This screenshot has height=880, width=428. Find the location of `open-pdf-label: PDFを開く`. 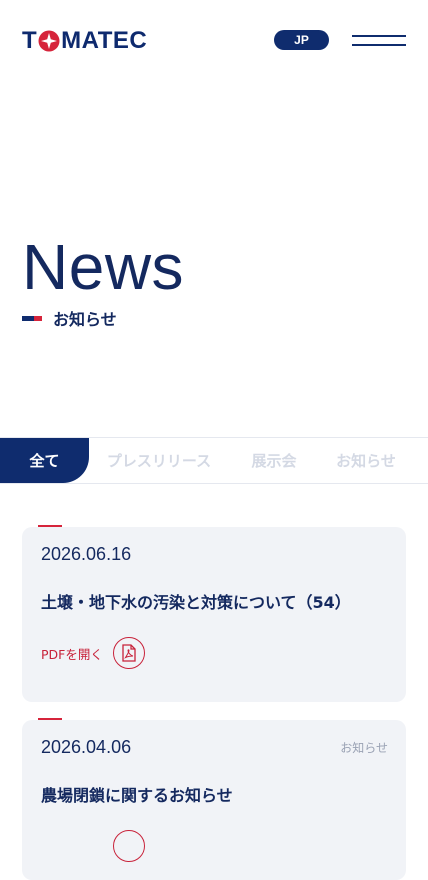

open-pdf-label: PDFを開く is located at coordinates (72, 654).